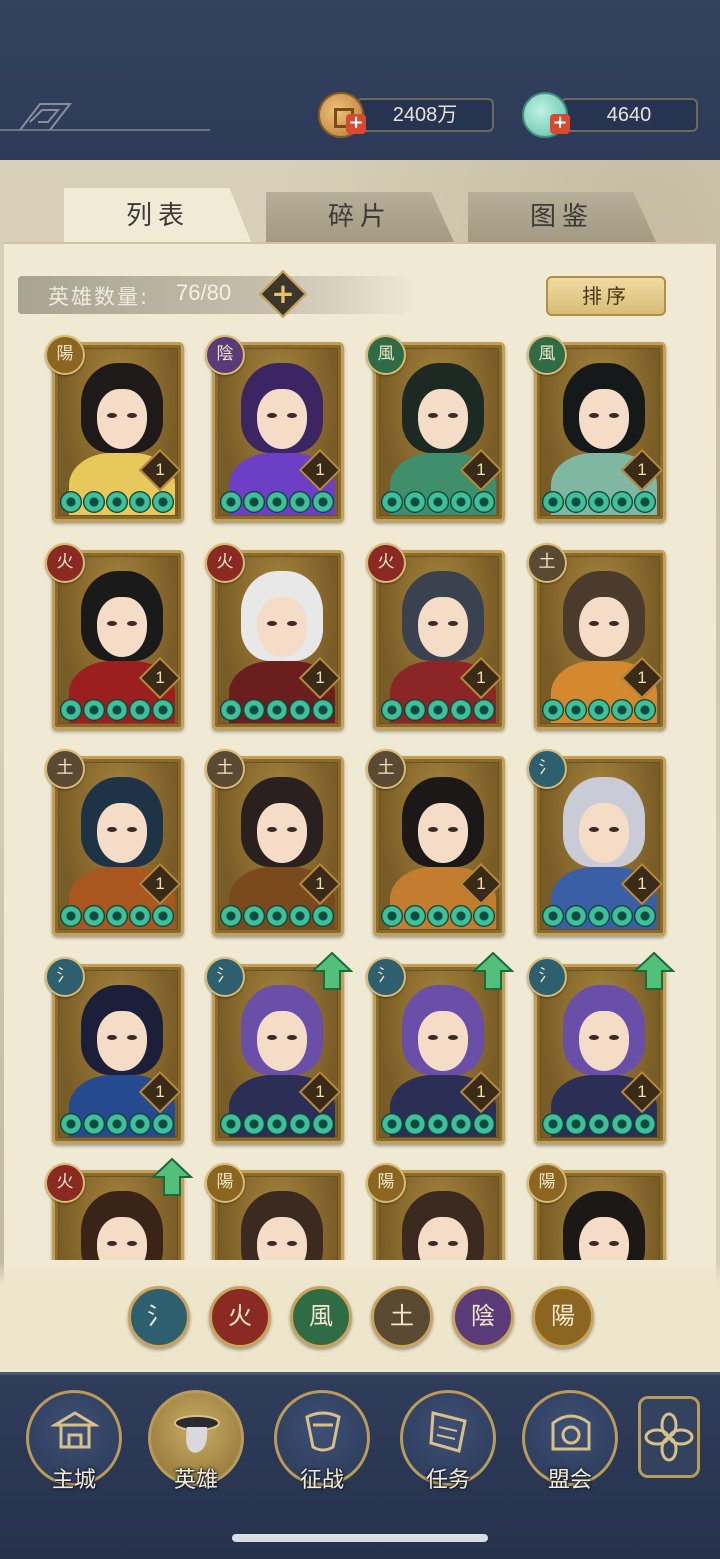  I want to click on star-rating, so click(599, 916).